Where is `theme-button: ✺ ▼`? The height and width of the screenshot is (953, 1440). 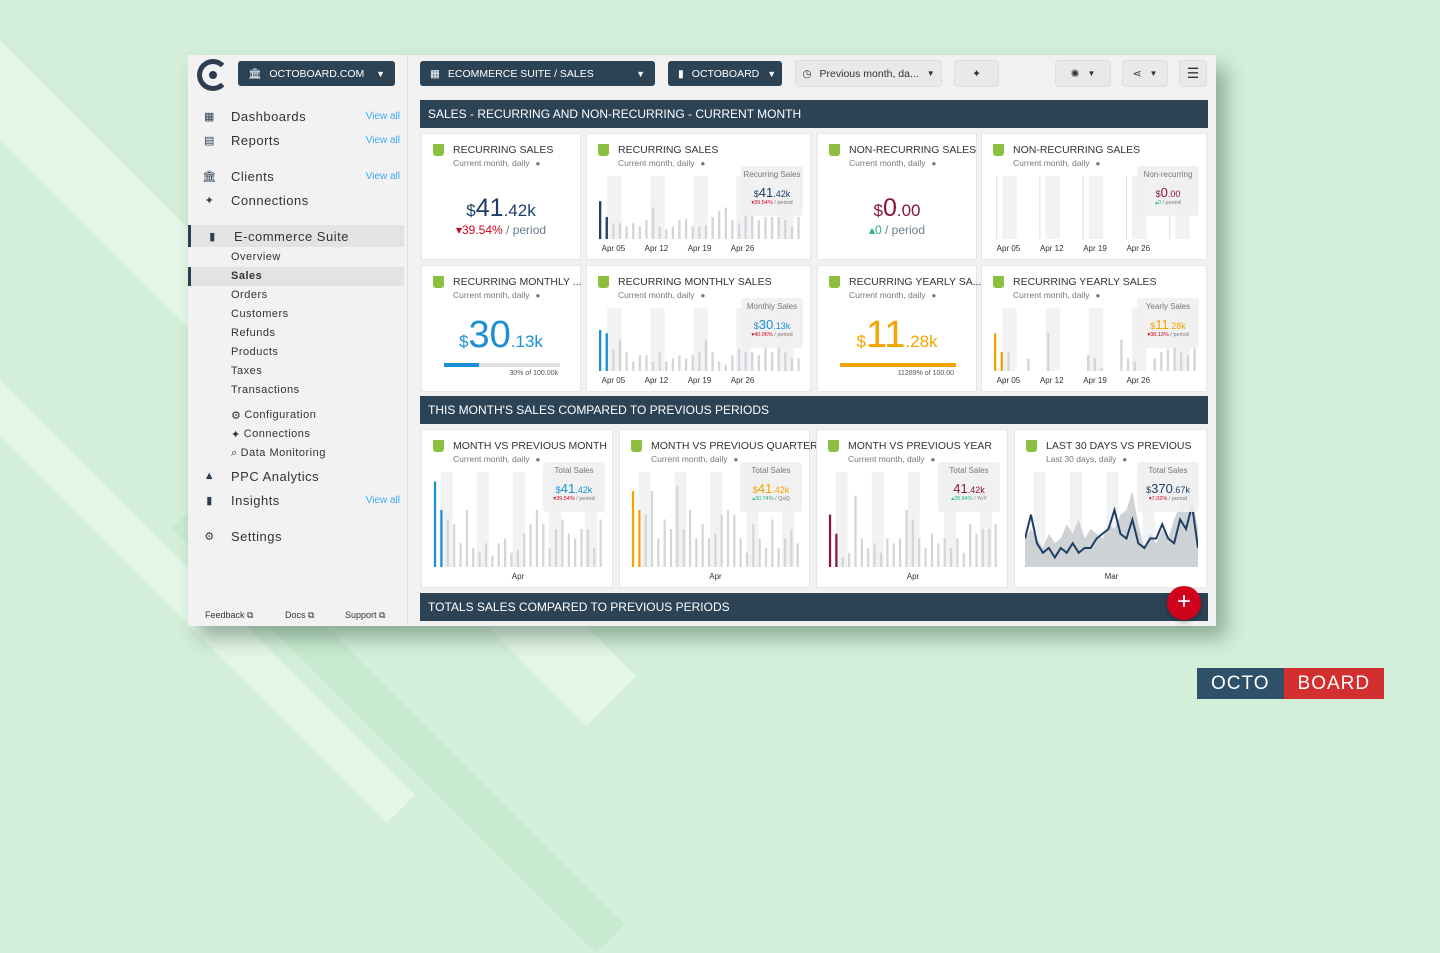 theme-button: ✺ ▼ is located at coordinates (1083, 73).